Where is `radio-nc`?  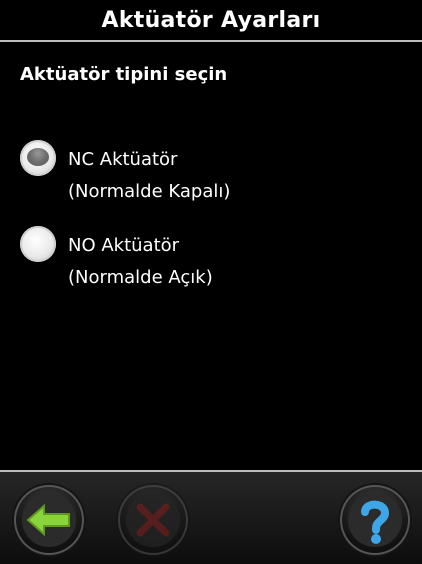 radio-nc is located at coordinates (38, 158).